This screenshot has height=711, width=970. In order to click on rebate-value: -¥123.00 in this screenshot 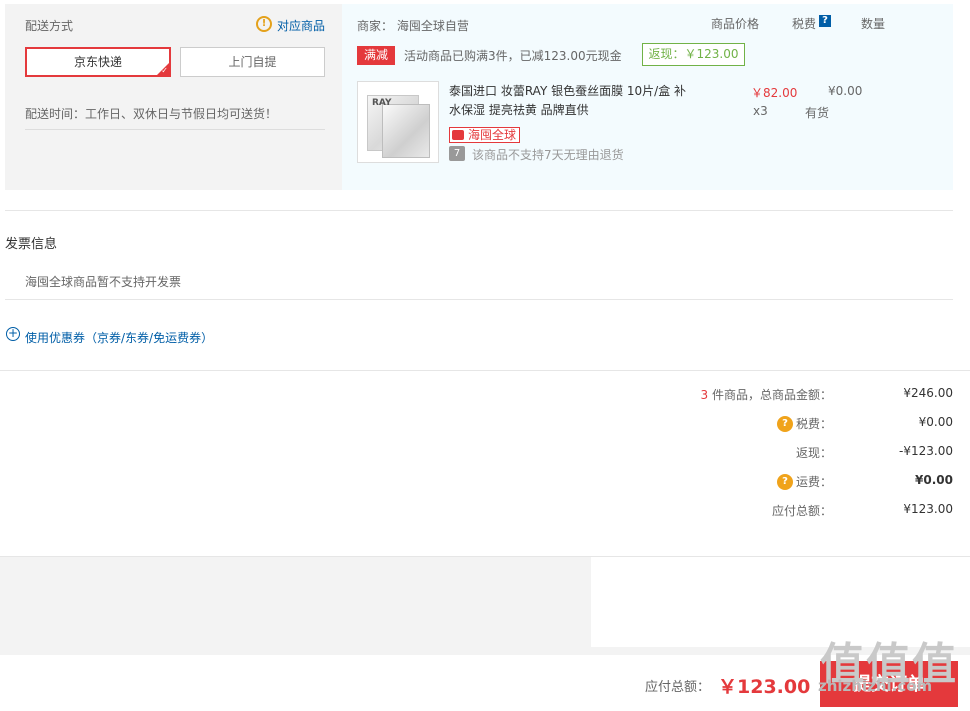, I will do `click(926, 451)`.